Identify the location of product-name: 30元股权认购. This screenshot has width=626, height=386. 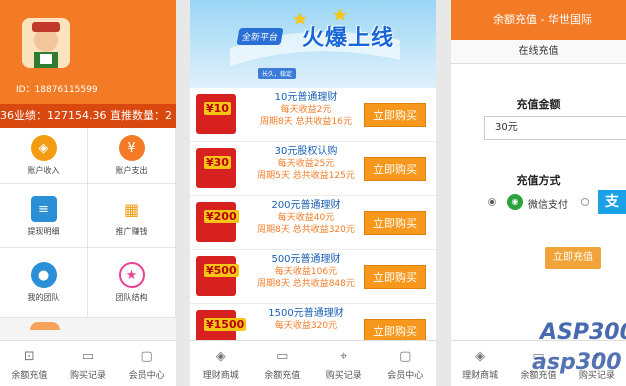
(306, 151).